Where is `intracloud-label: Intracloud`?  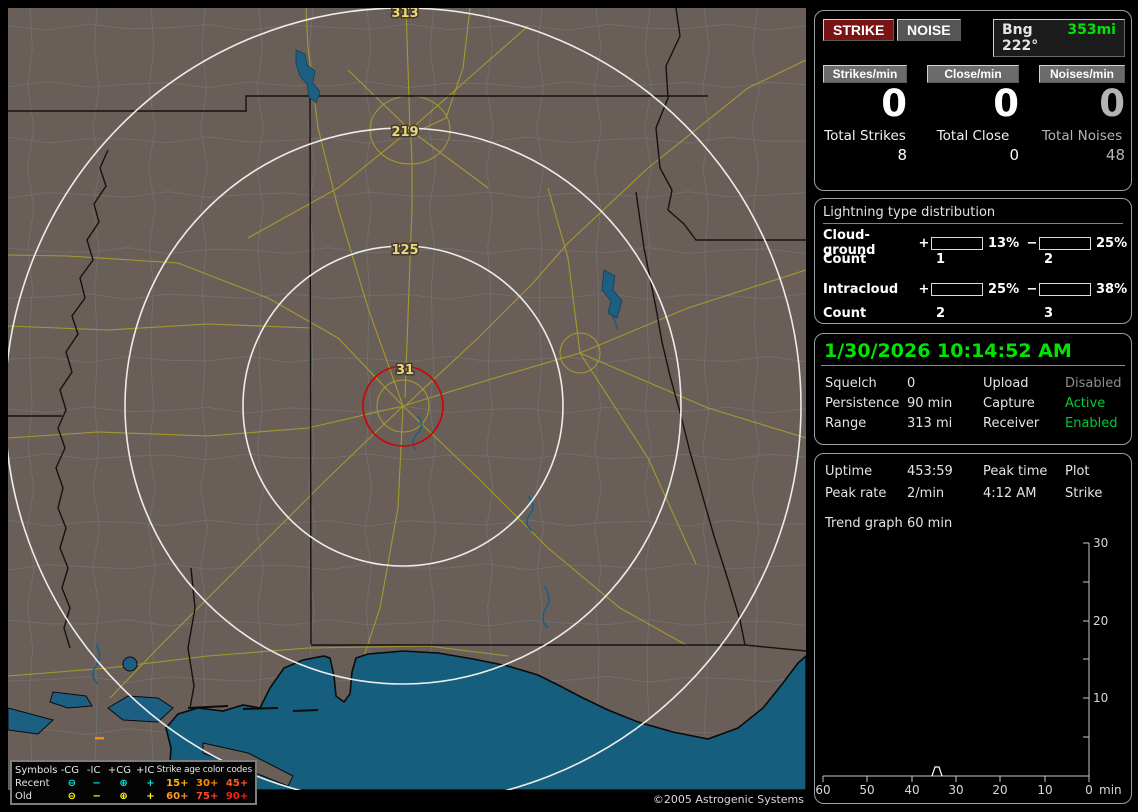 intracloud-label: Intracloud is located at coordinates (861, 289).